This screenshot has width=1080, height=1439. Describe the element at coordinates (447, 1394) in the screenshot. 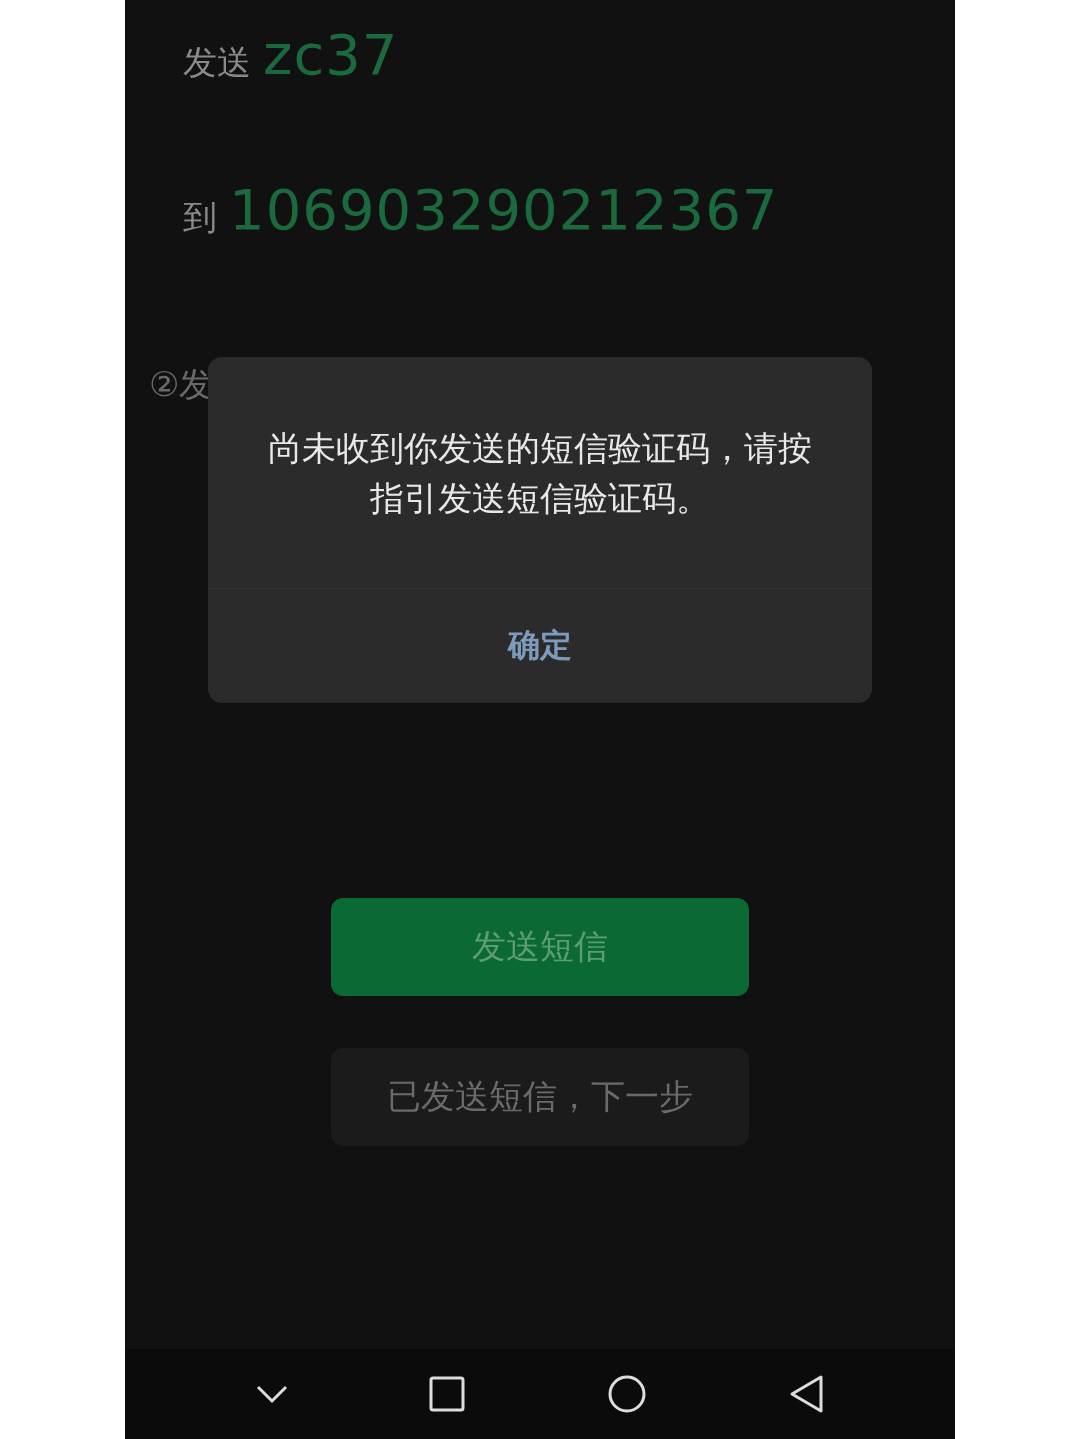

I see `square-icon` at that location.